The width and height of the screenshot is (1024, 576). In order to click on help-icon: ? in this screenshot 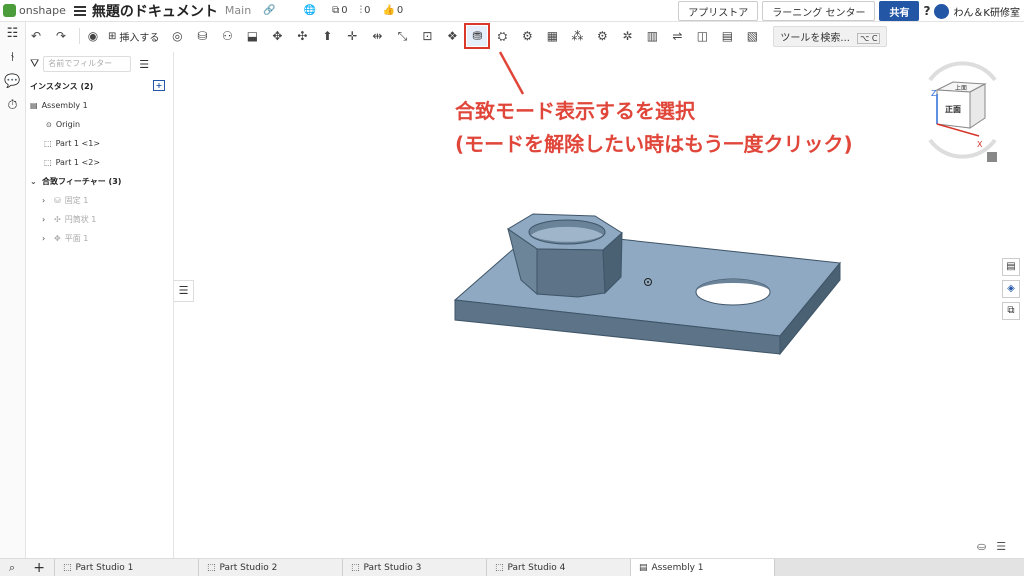, I will do `click(926, 11)`.